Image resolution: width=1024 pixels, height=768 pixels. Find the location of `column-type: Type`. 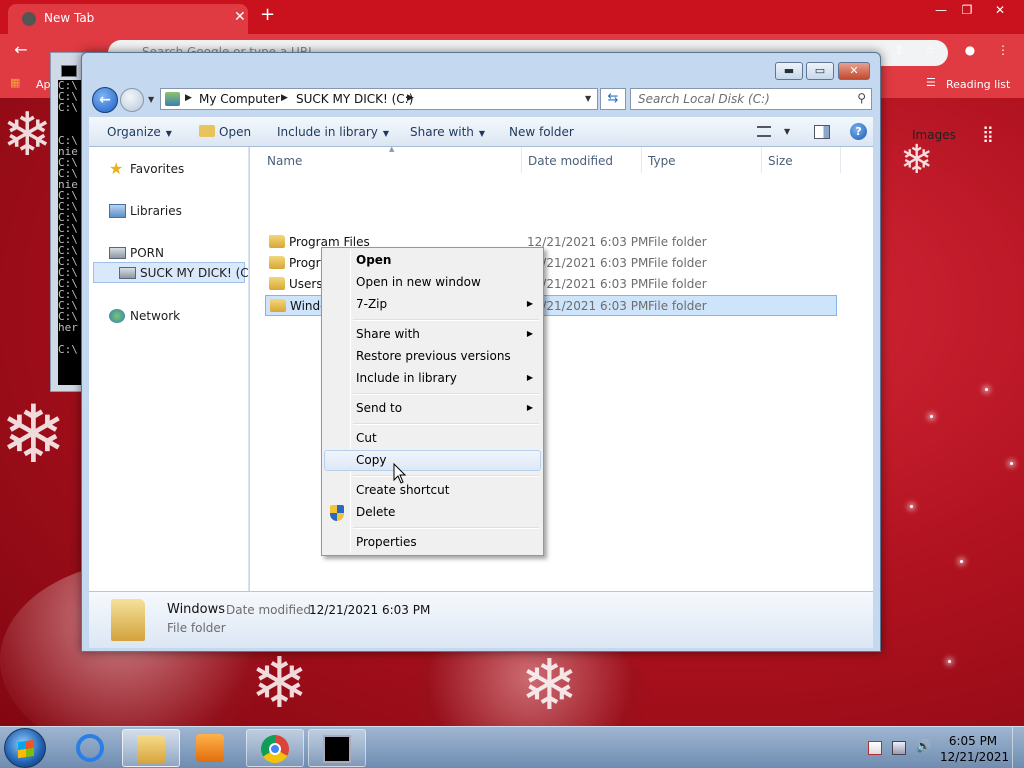

column-type: Type is located at coordinates (662, 161).